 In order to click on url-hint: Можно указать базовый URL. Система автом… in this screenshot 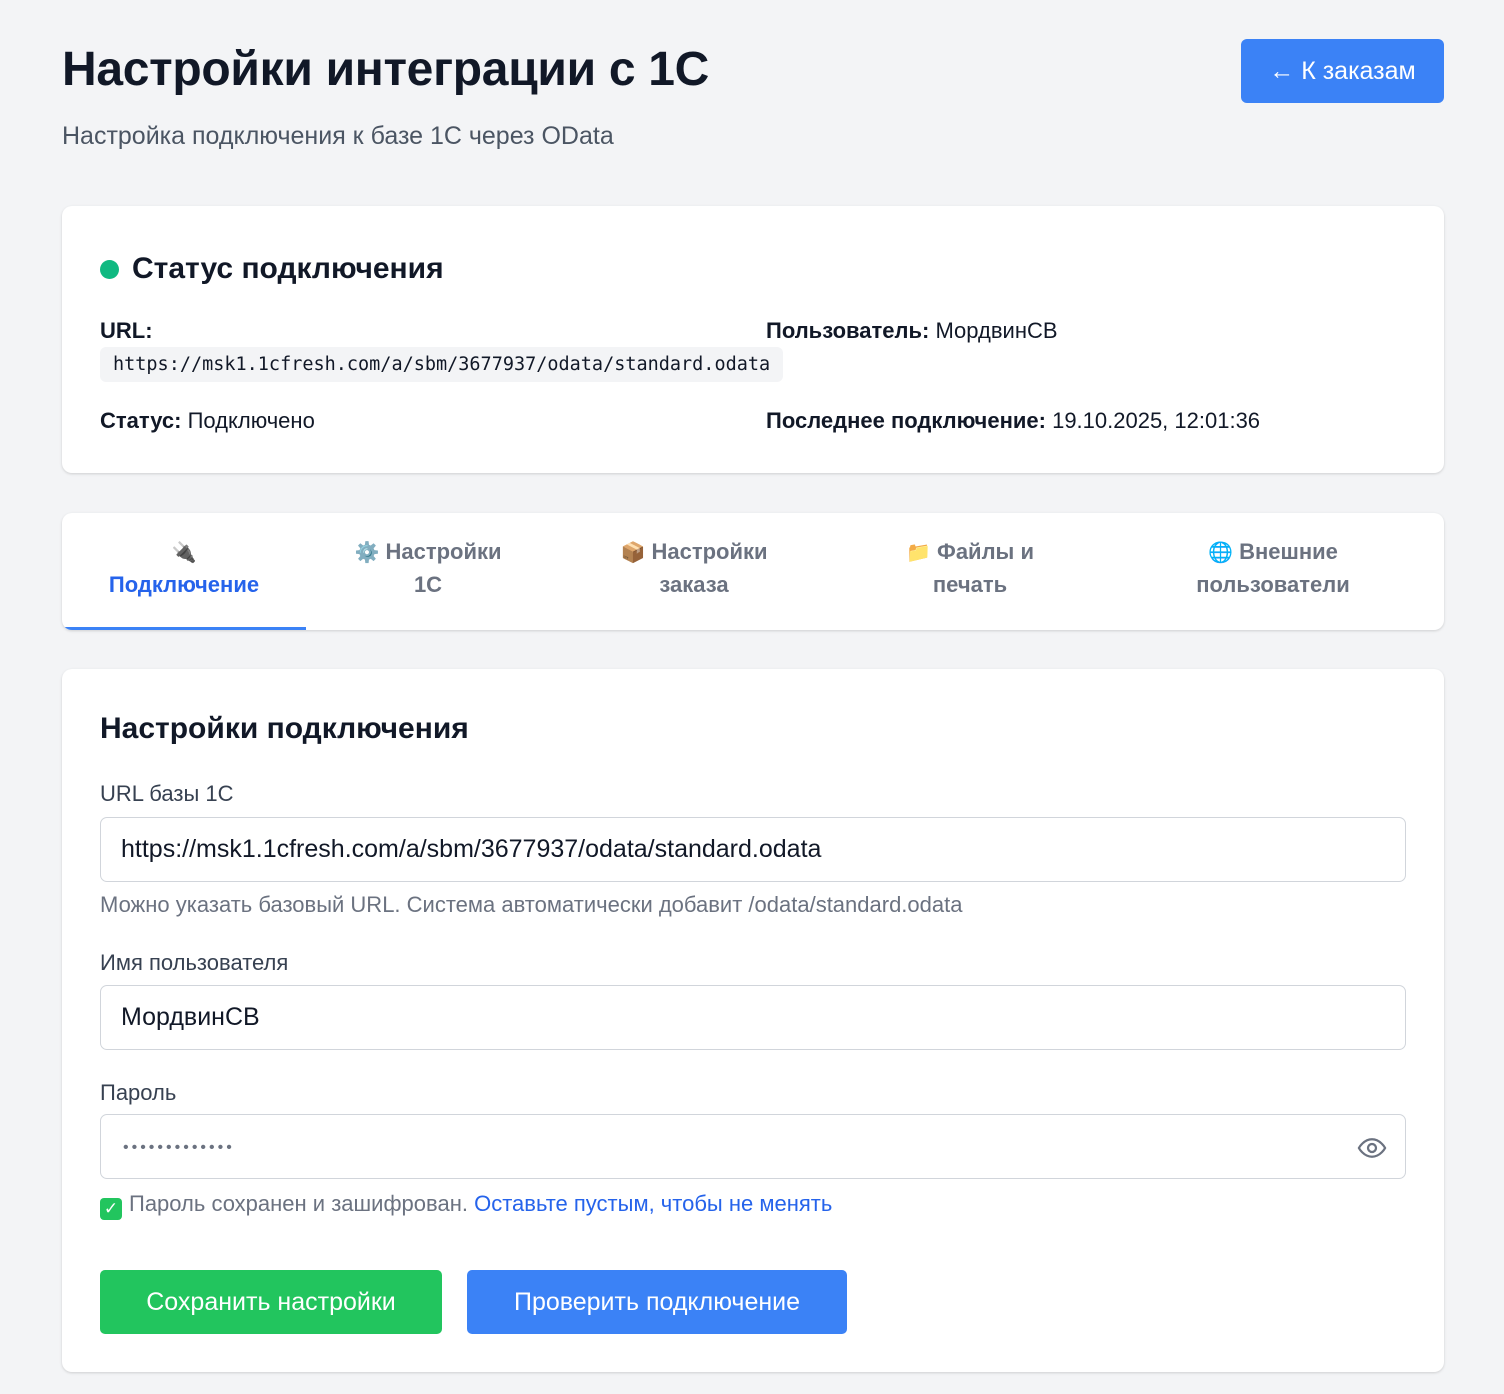, I will do `click(531, 904)`.